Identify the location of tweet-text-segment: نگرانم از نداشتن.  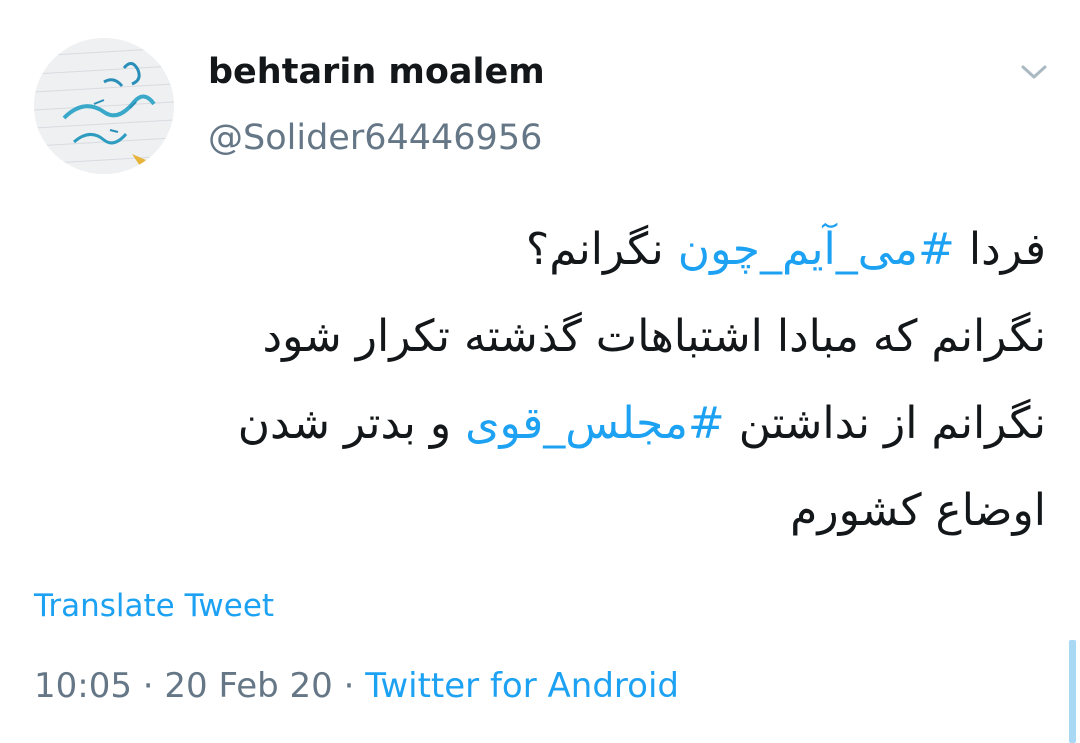
(885, 423).